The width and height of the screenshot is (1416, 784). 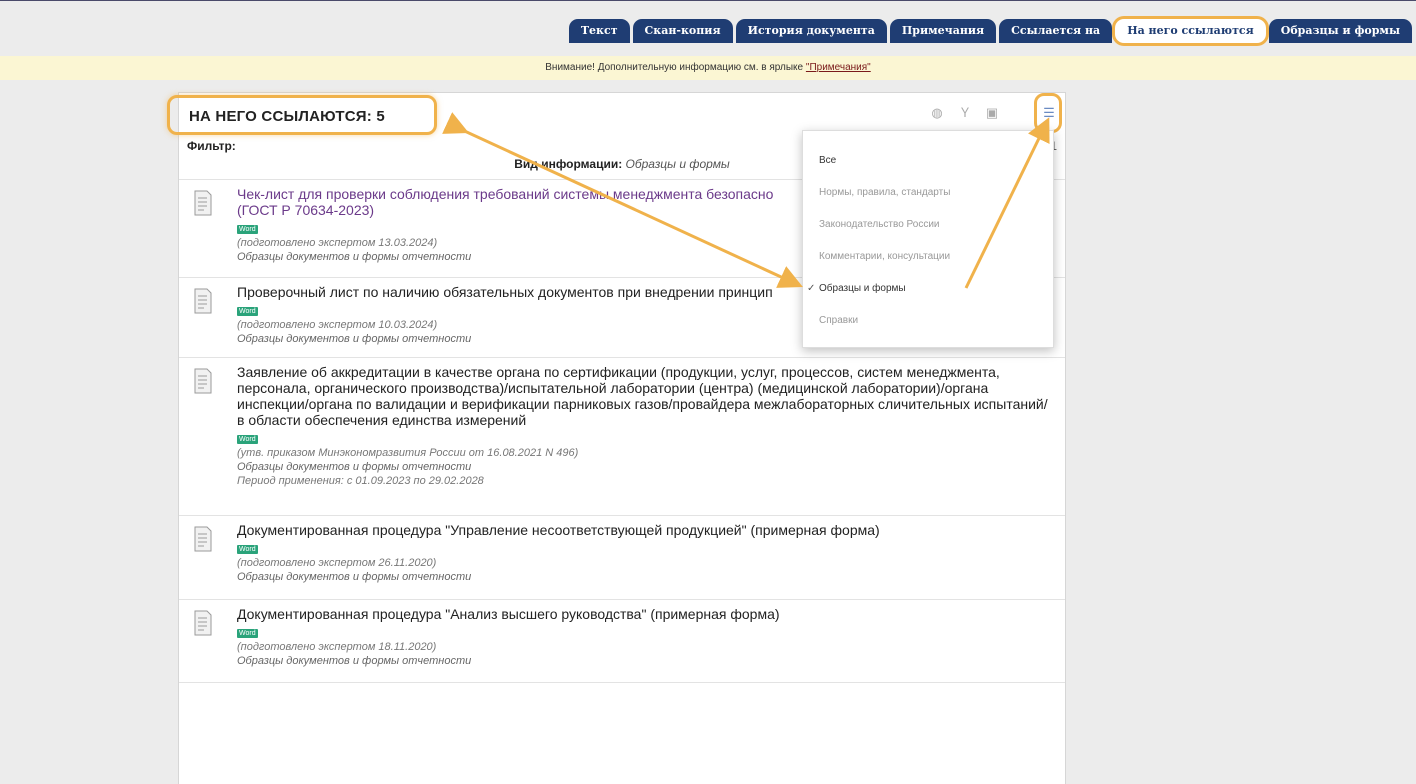 I want to click on dropdown-item-label: Справки, so click(x=839, y=320).